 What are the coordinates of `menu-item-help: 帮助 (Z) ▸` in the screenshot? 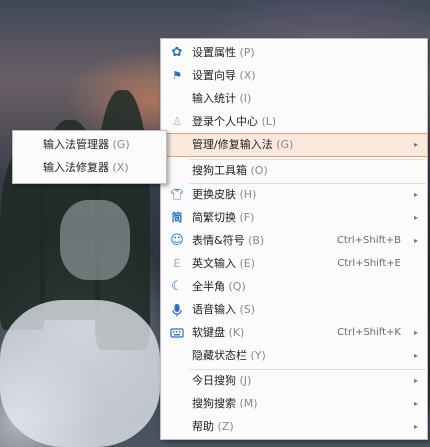 It's located at (294, 427).